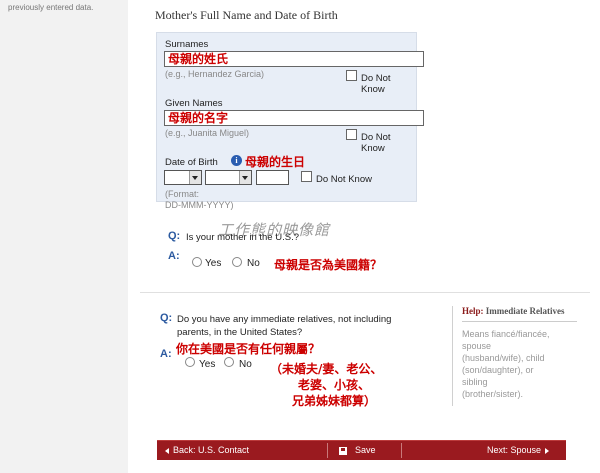 The width and height of the screenshot is (600, 473). I want to click on next-button-label: Next: Spouse, so click(514, 450).